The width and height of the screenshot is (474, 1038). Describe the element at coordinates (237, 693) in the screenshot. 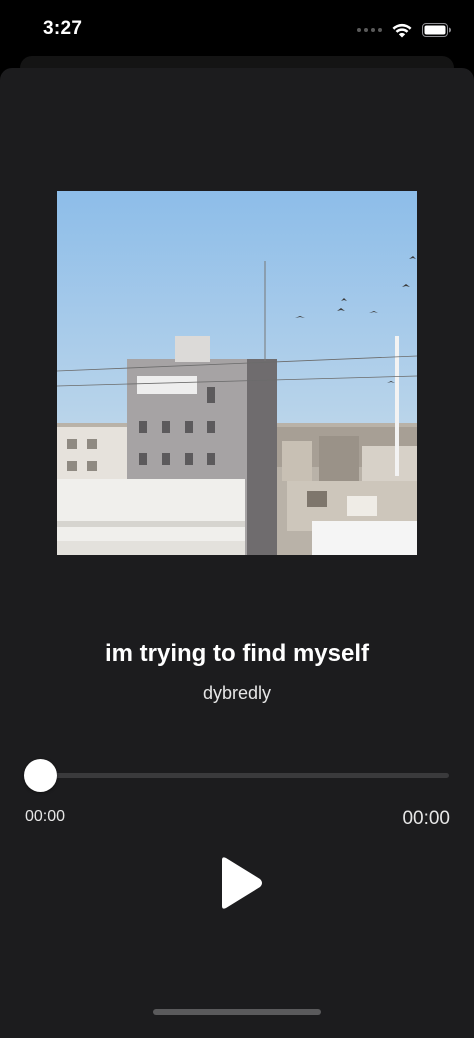

I see `song-artist: dybredly` at that location.